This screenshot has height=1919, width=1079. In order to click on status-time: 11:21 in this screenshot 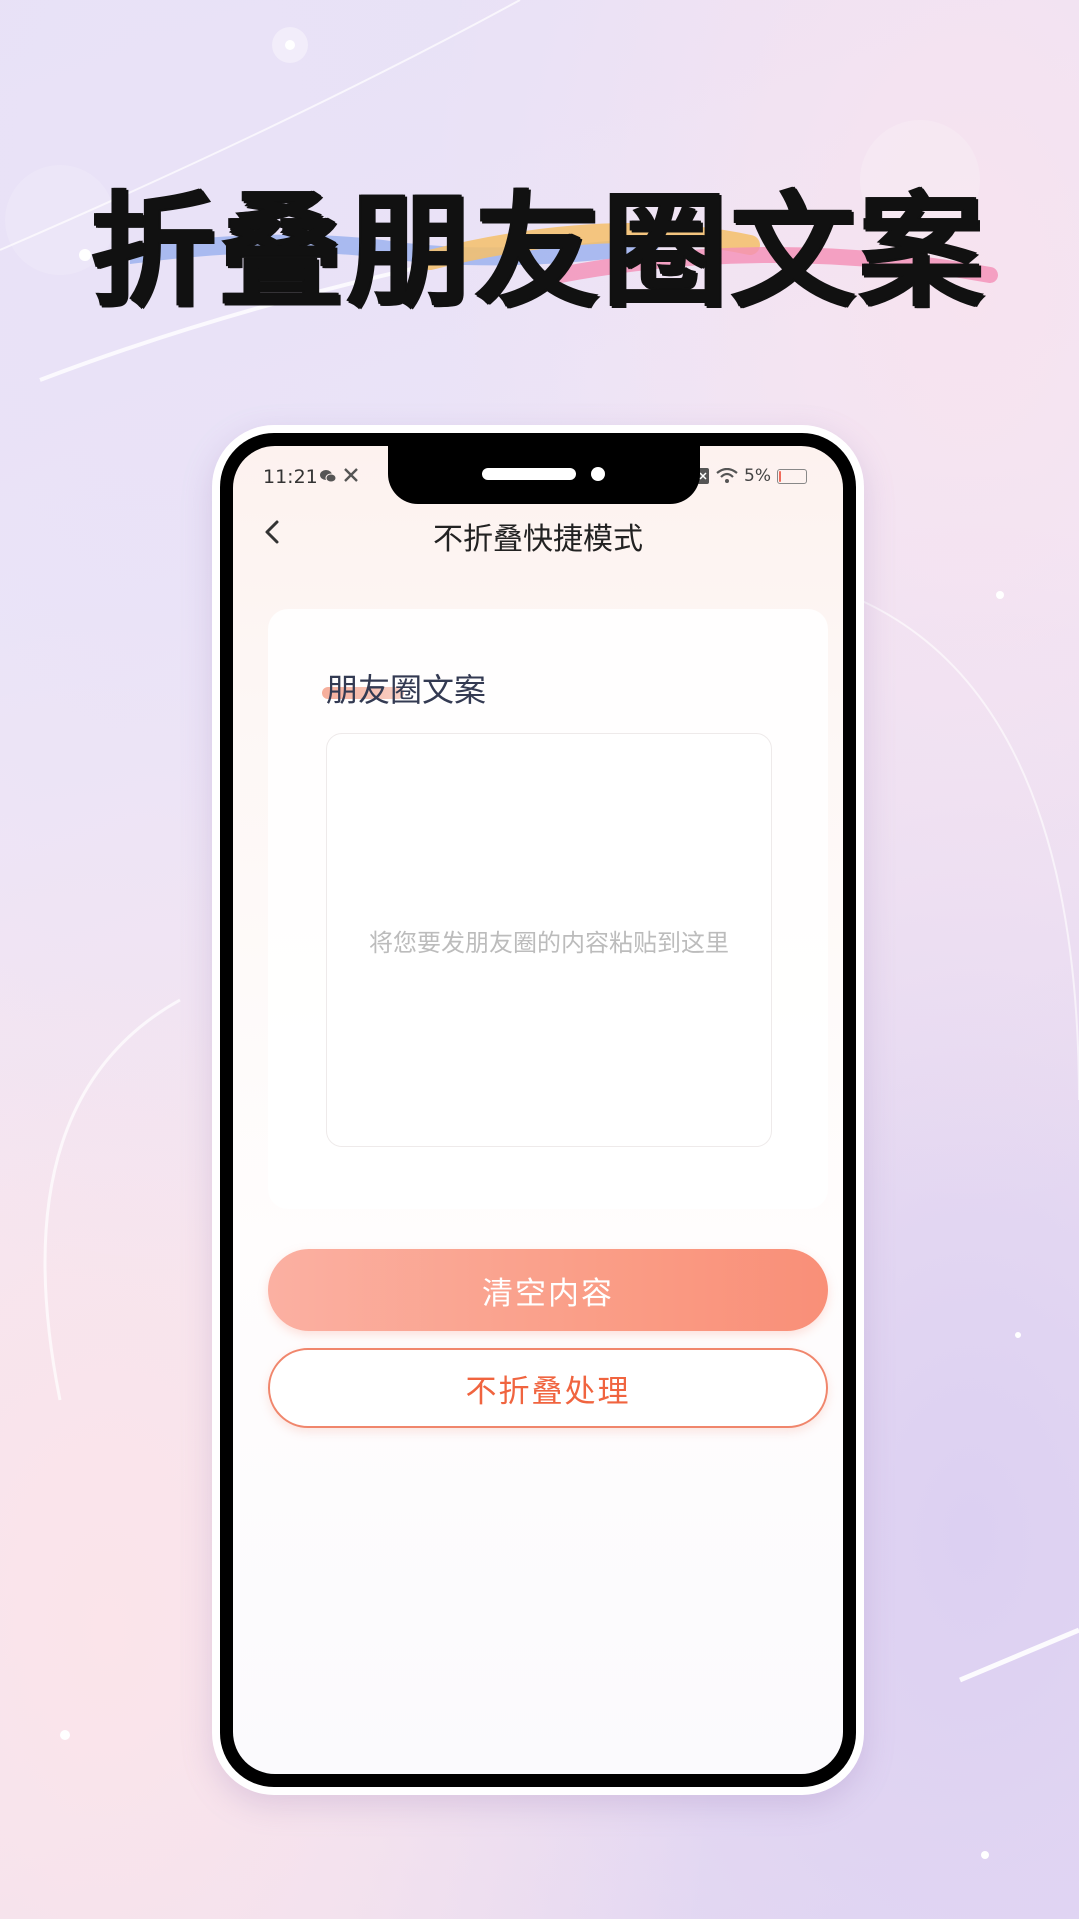, I will do `click(290, 477)`.